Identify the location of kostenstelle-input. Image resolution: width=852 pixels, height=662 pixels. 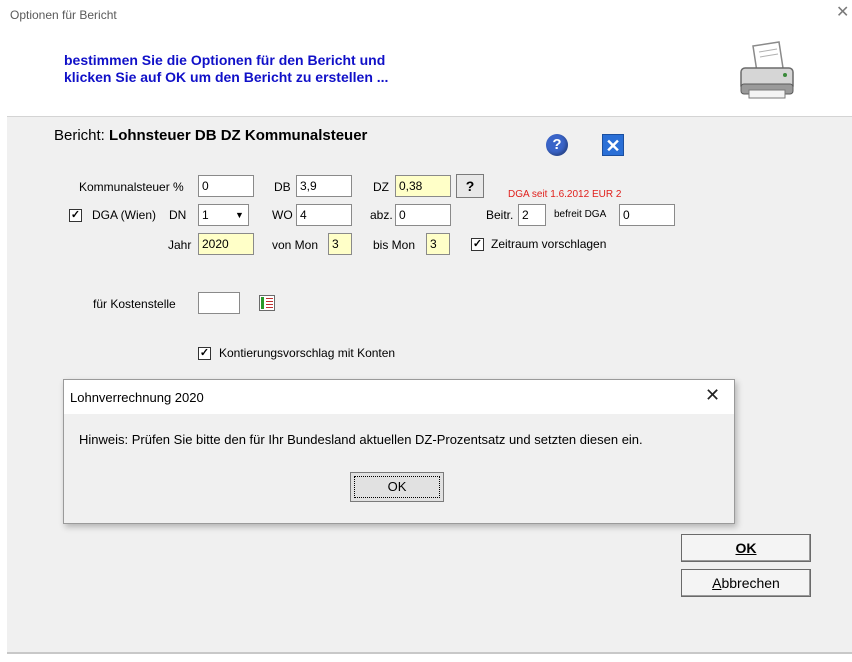
(219, 303).